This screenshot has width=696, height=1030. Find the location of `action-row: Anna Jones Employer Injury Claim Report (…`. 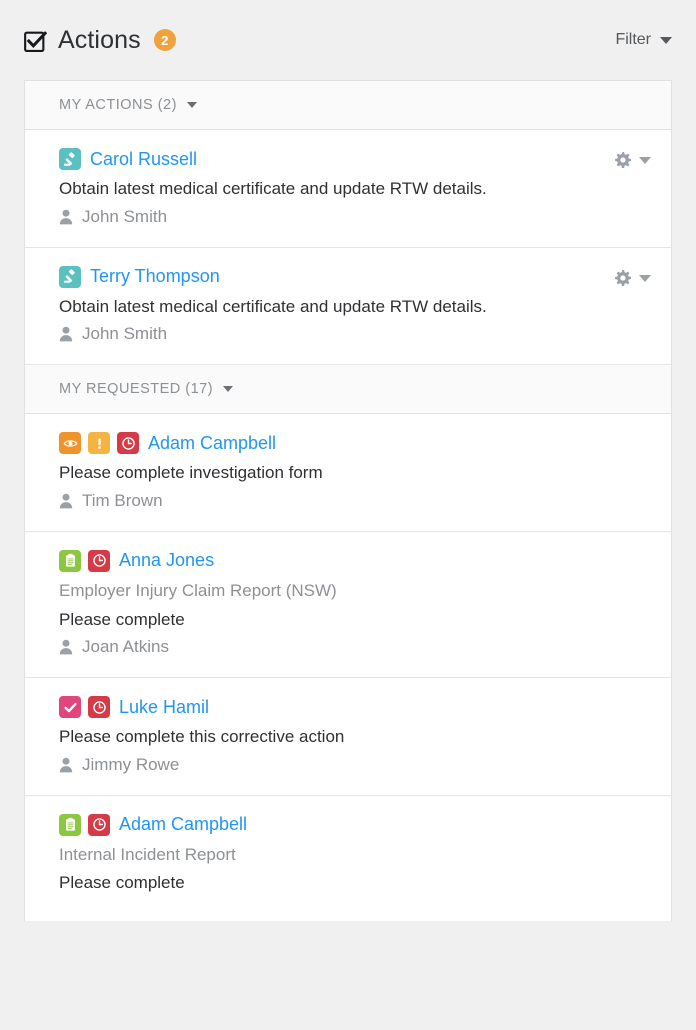

action-row: Anna Jones Employer Injury Claim Report (… is located at coordinates (348, 605).